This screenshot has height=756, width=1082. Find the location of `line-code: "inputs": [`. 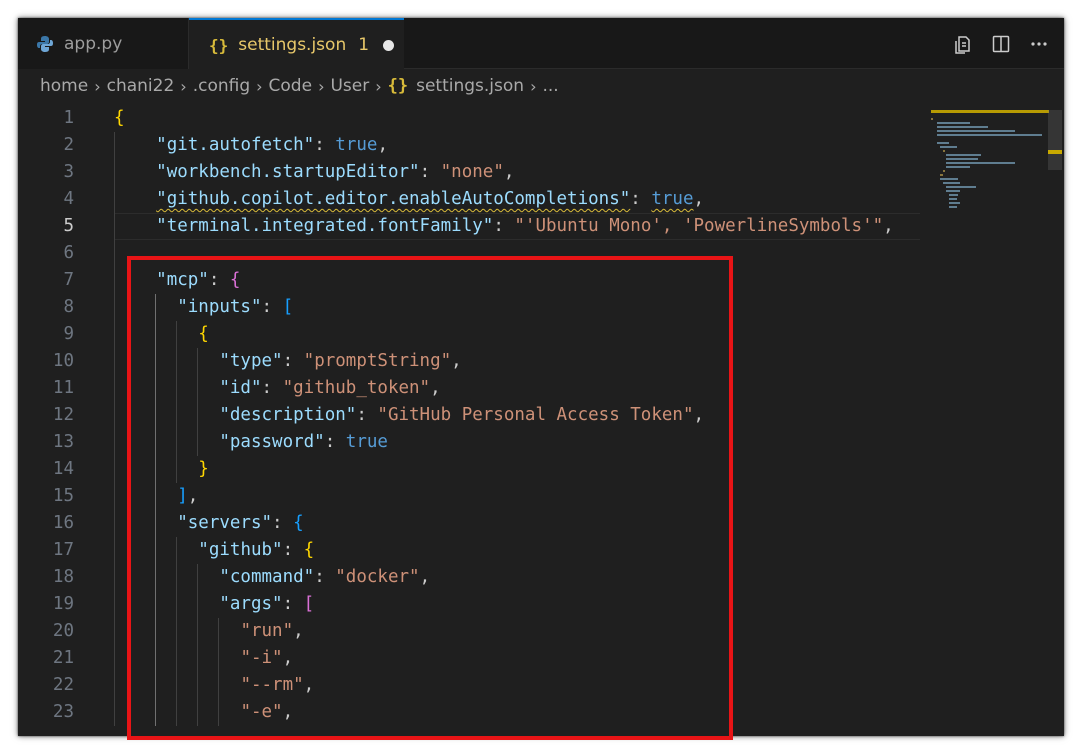

line-code: "inputs": [ is located at coordinates (235, 307).